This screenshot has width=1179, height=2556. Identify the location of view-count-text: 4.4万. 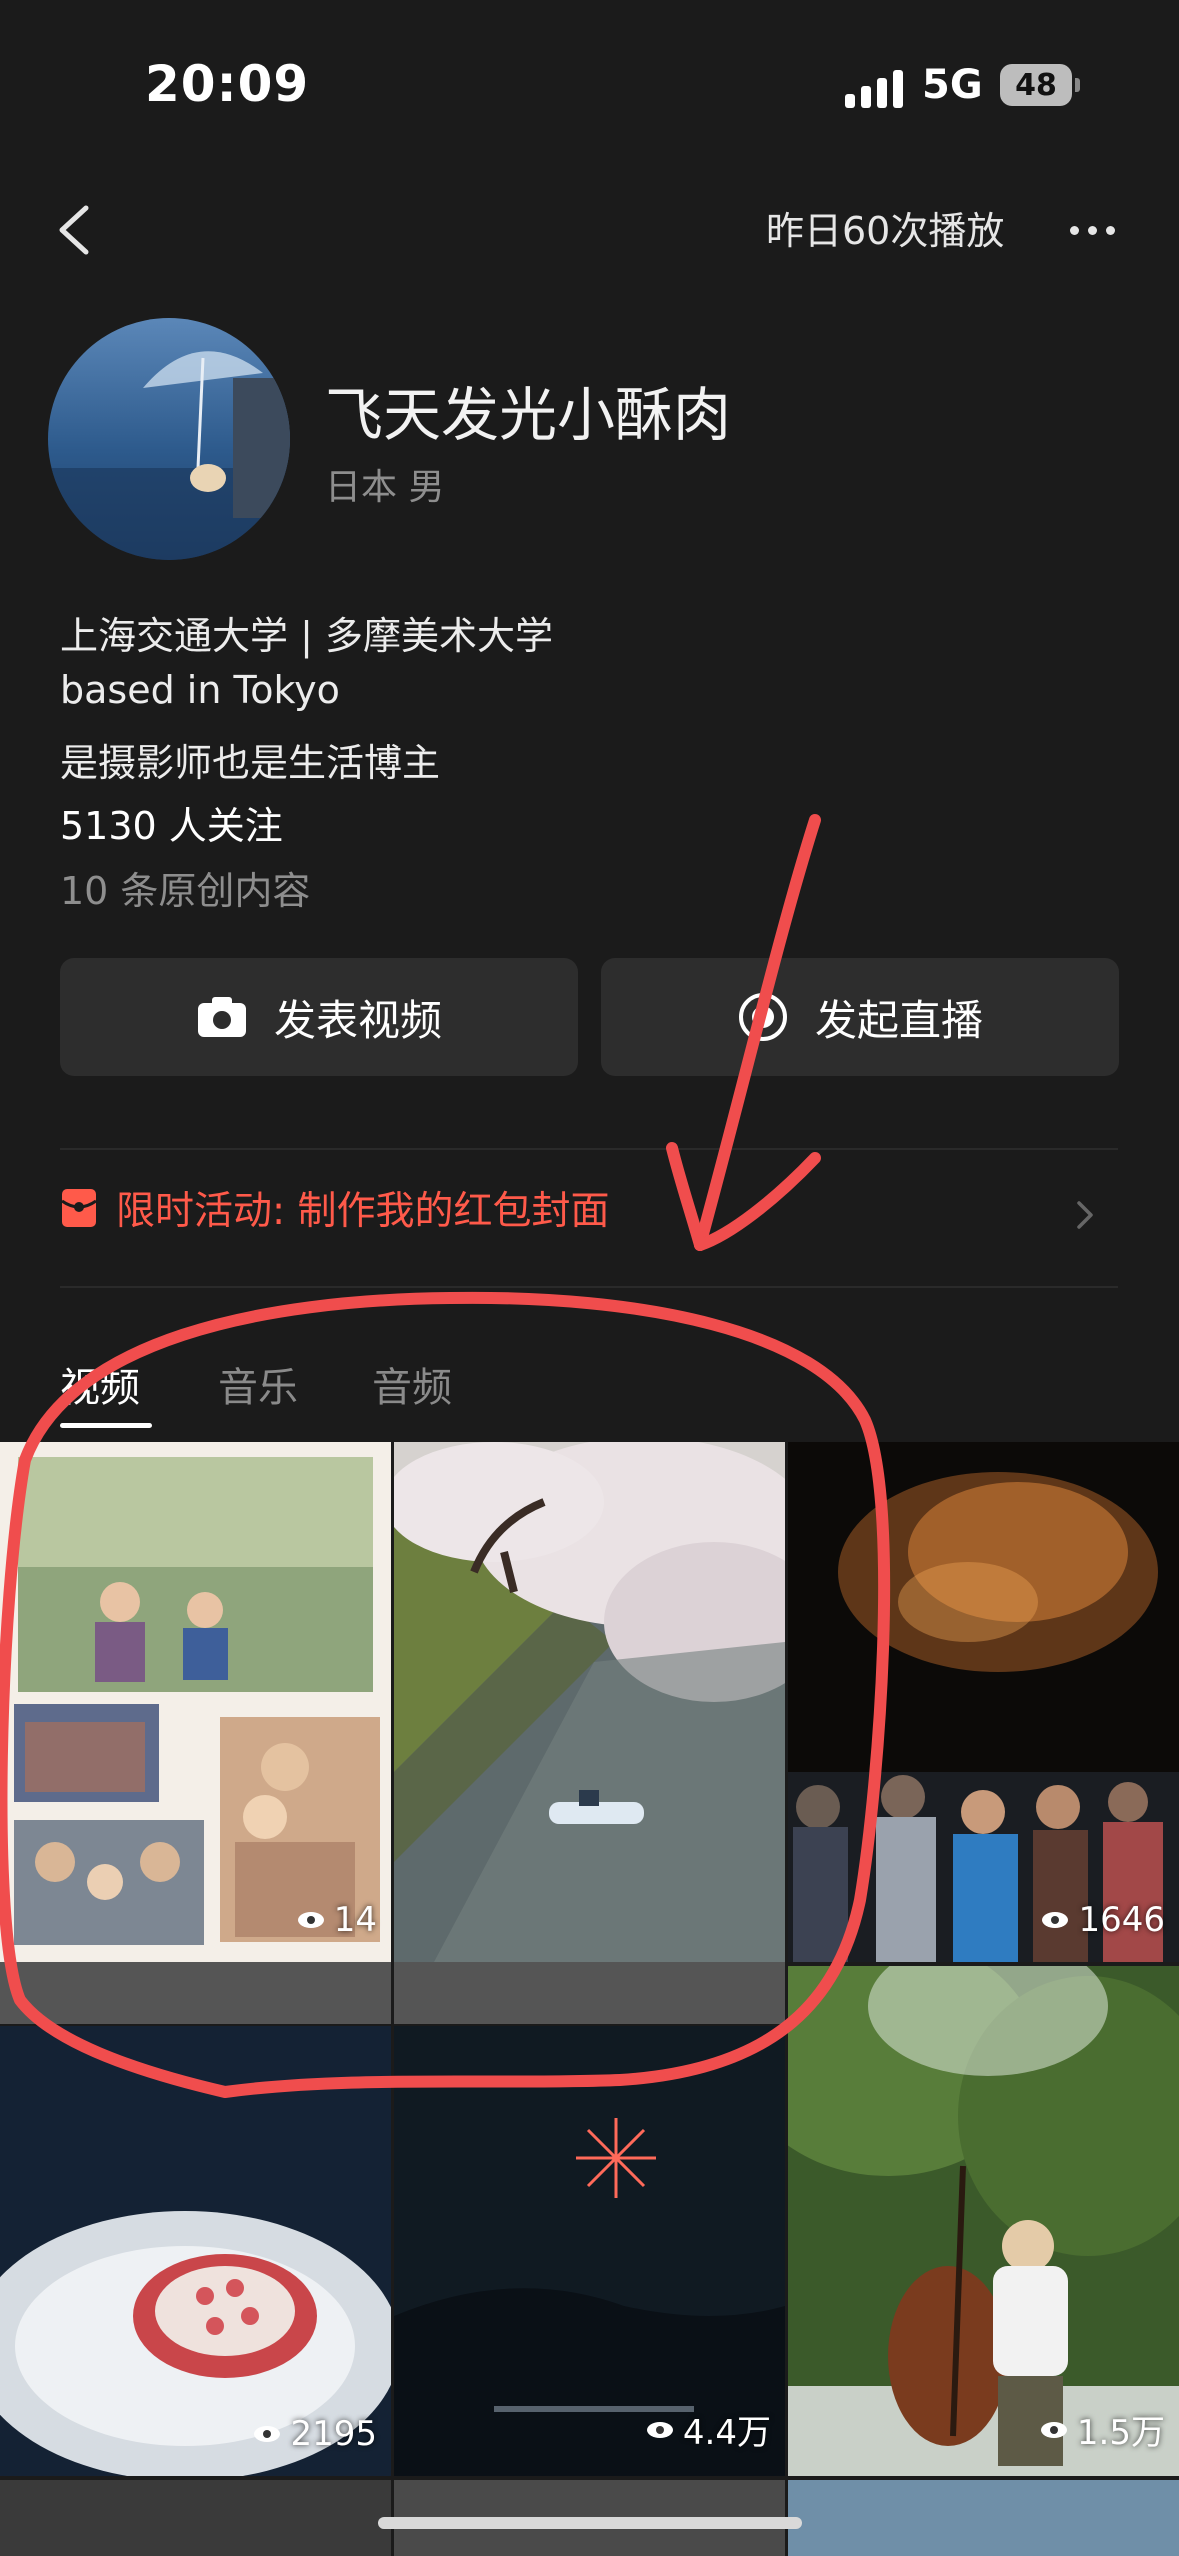
(726, 2433).